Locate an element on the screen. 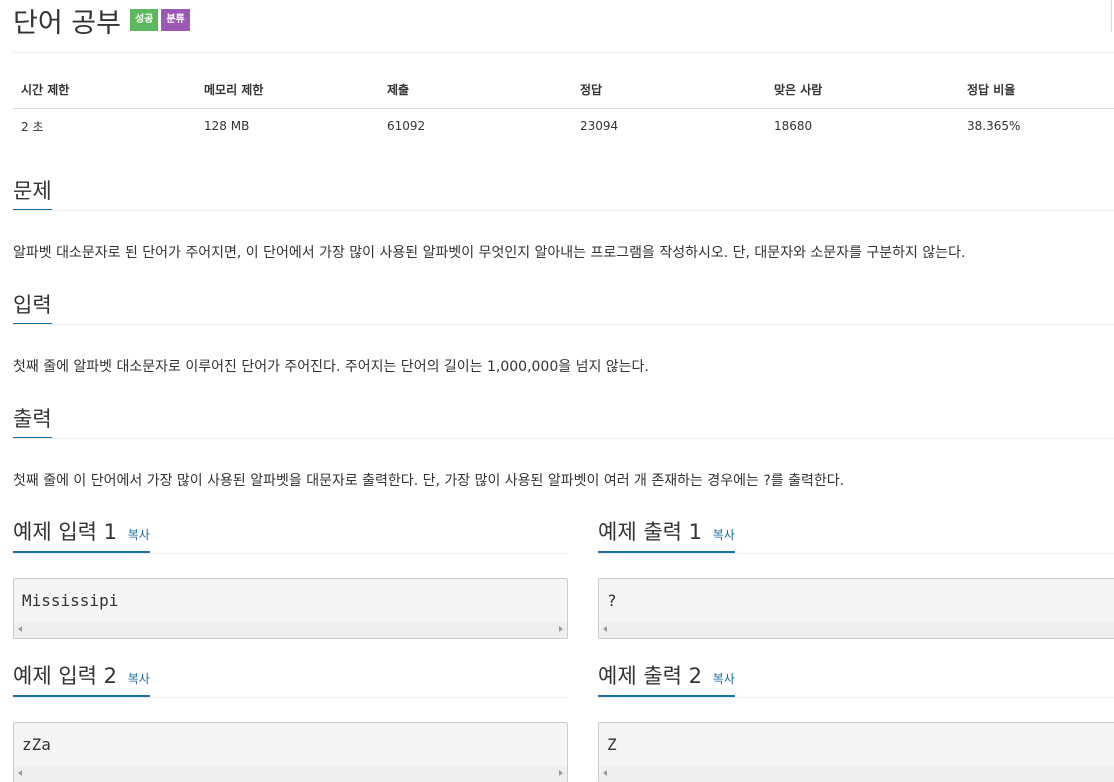 The height and width of the screenshot is (782, 1114). header-submissions: 제출 is located at coordinates (475, 90).